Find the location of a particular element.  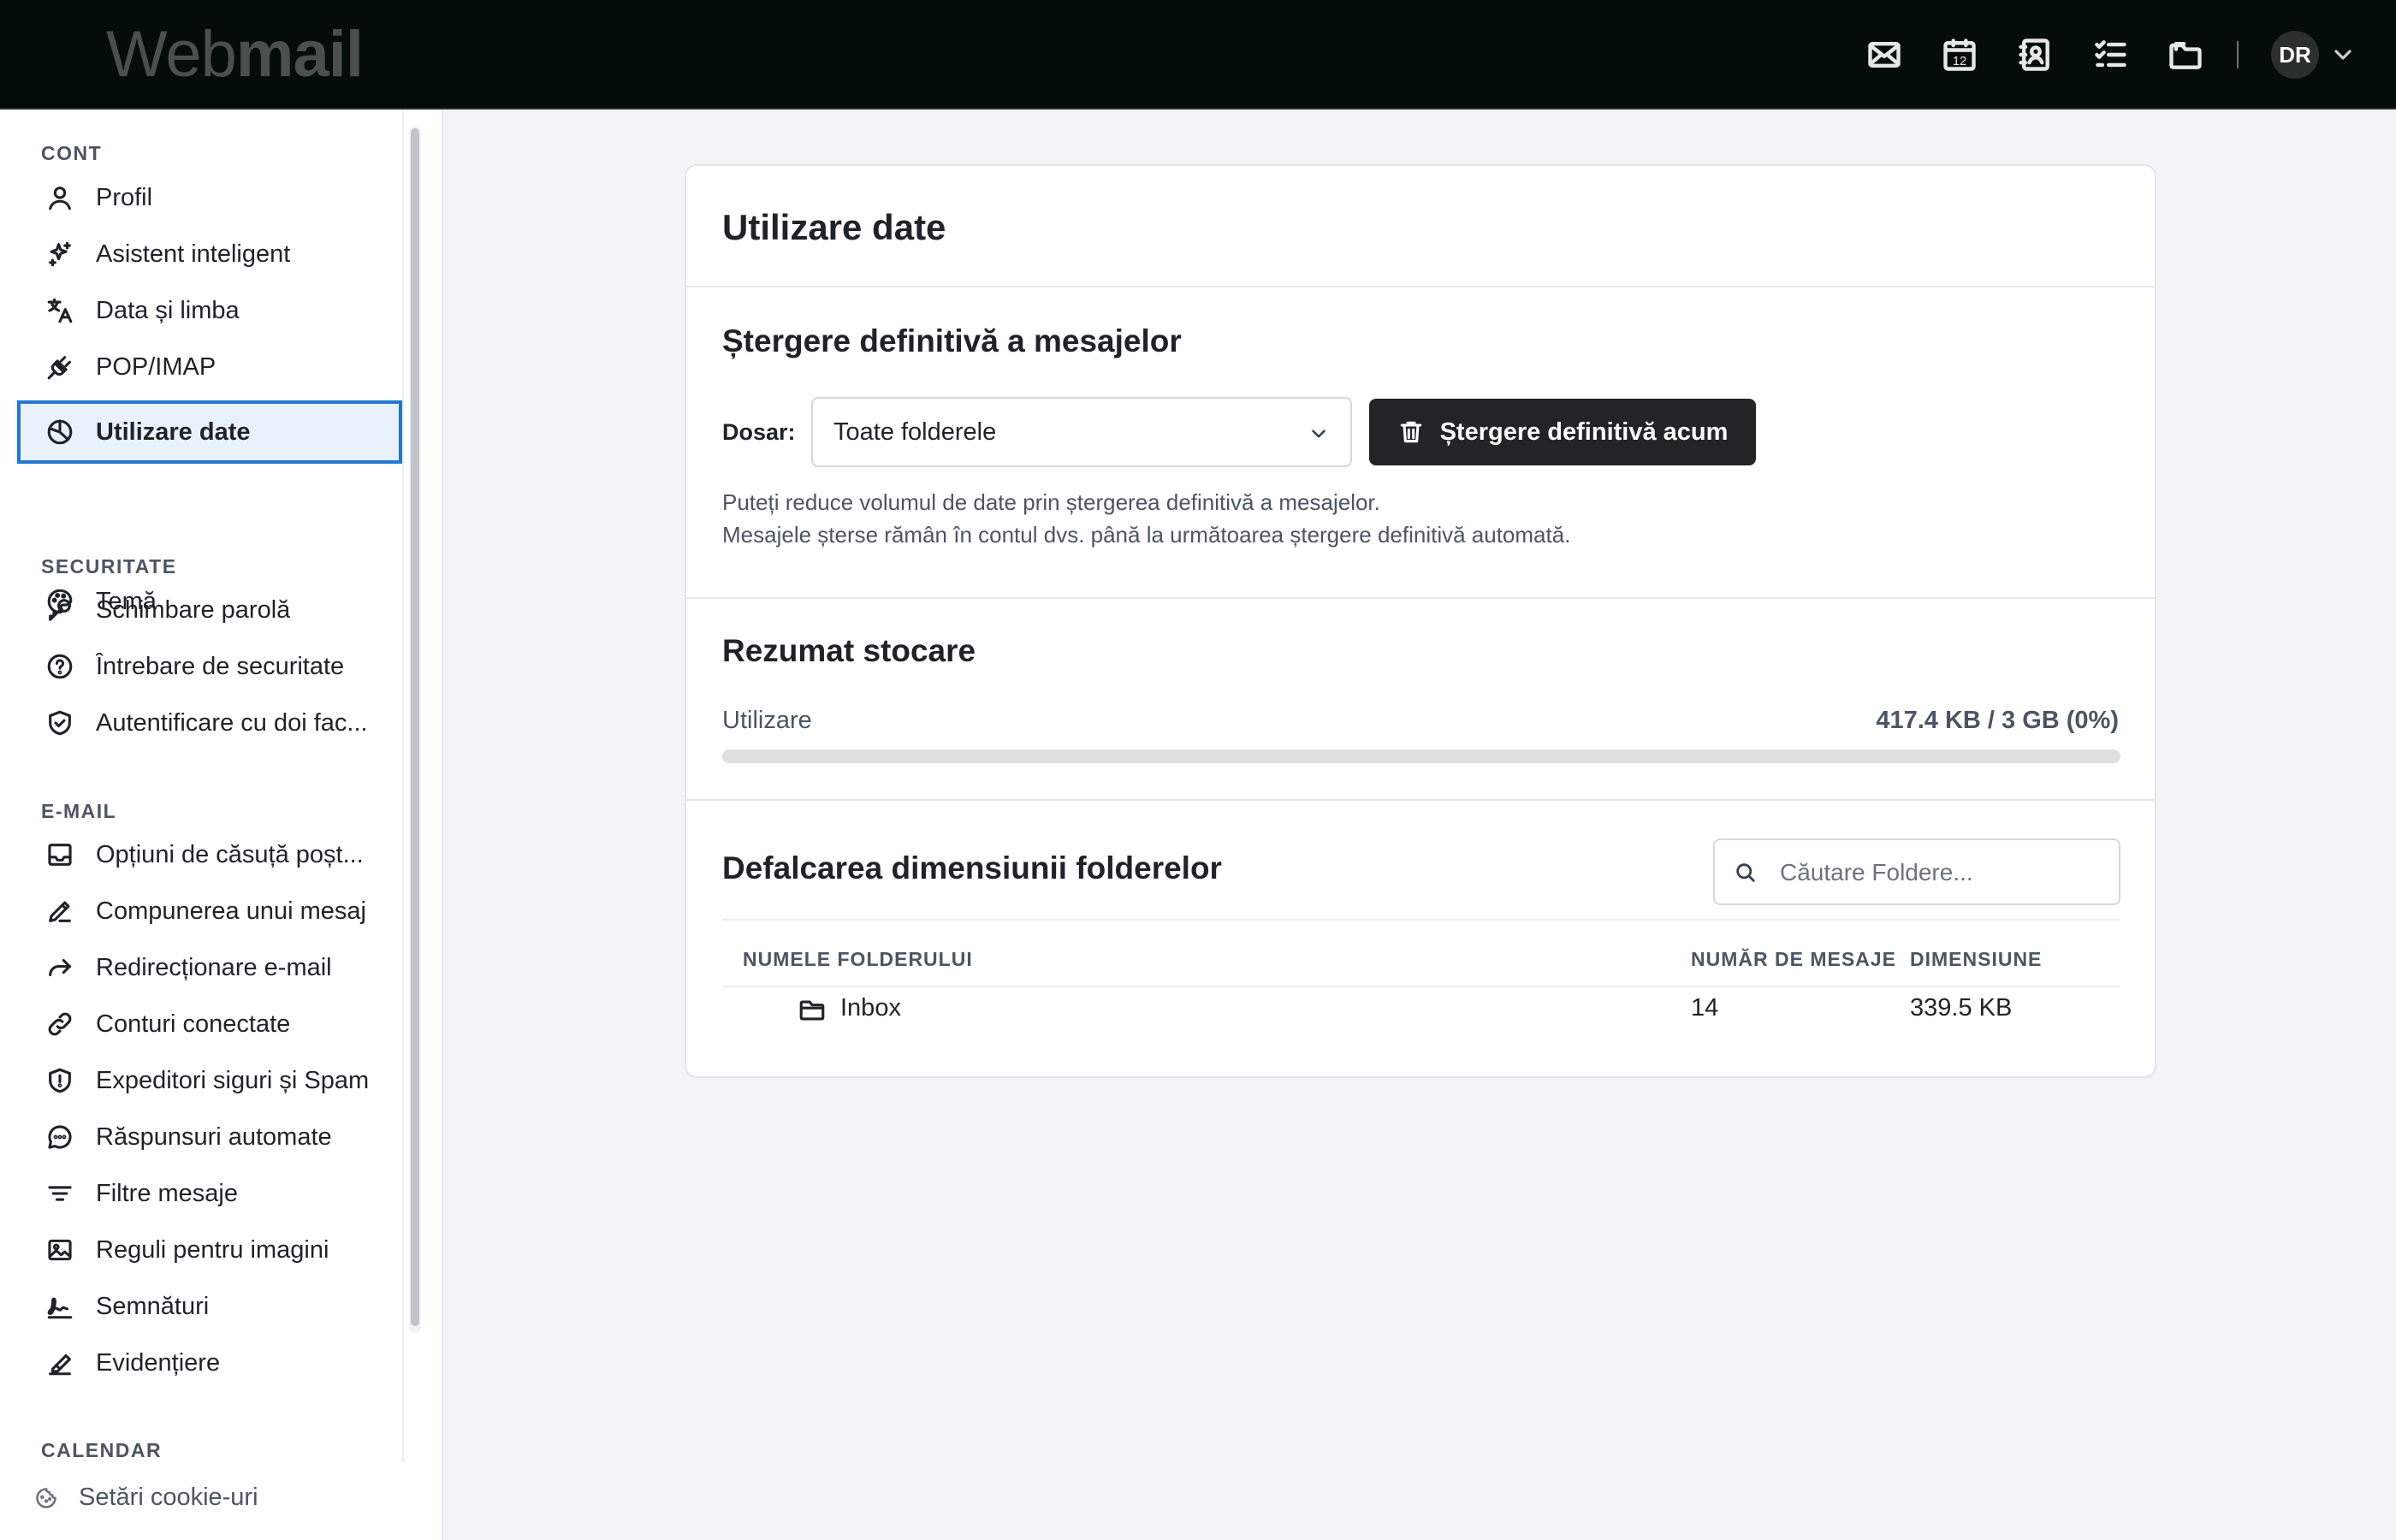

link-icon is located at coordinates (60, 1024).